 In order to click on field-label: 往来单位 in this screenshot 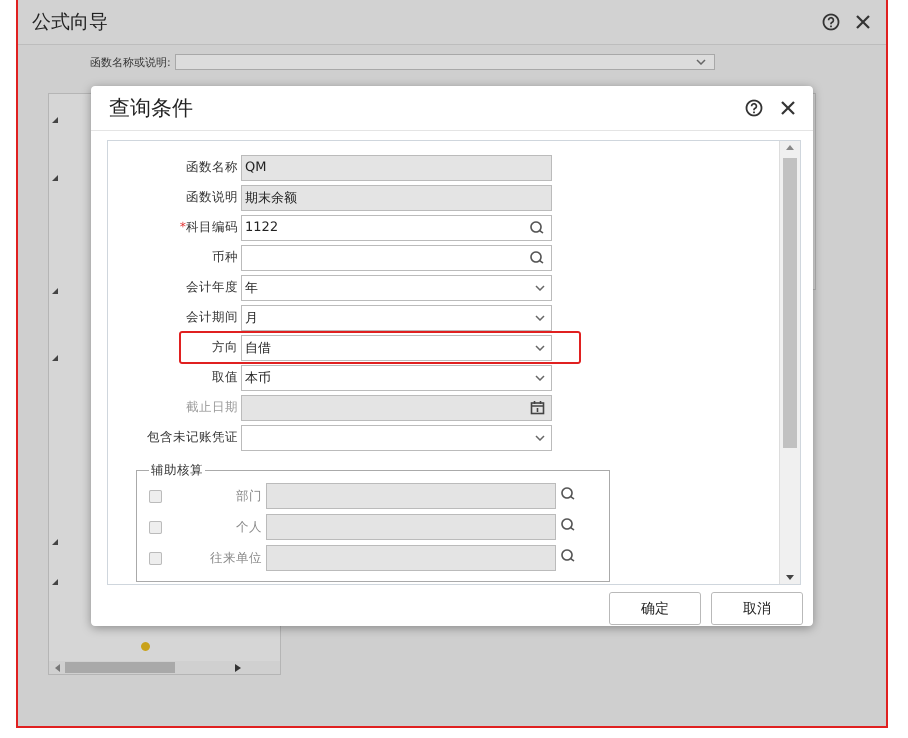, I will do `click(236, 558)`.